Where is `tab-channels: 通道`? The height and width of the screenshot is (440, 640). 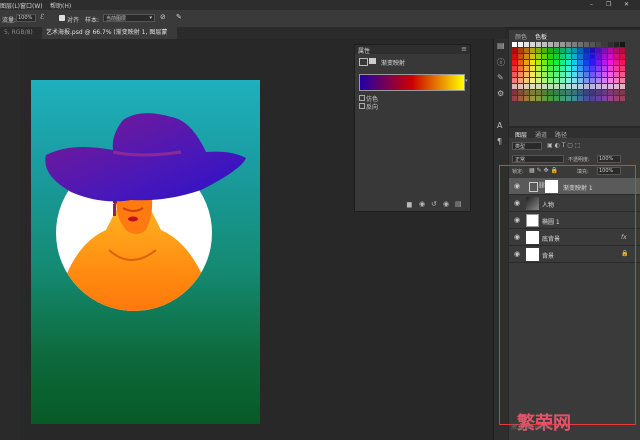
tab-channels: 通道 is located at coordinates (541, 134).